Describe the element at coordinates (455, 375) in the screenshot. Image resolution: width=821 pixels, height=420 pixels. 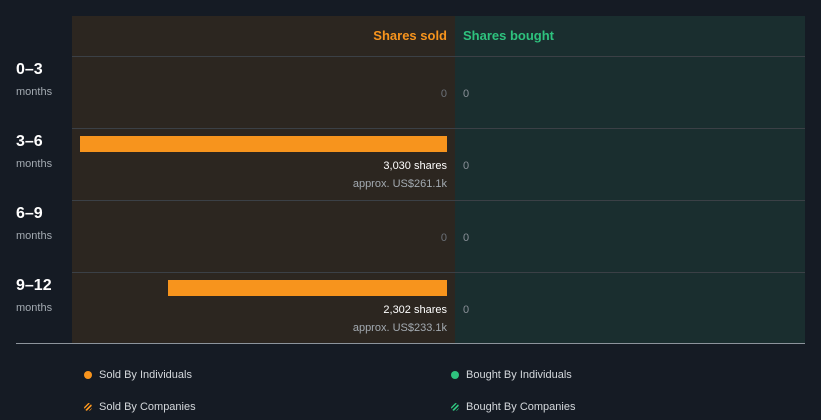
I see `green-dot-icon` at that location.